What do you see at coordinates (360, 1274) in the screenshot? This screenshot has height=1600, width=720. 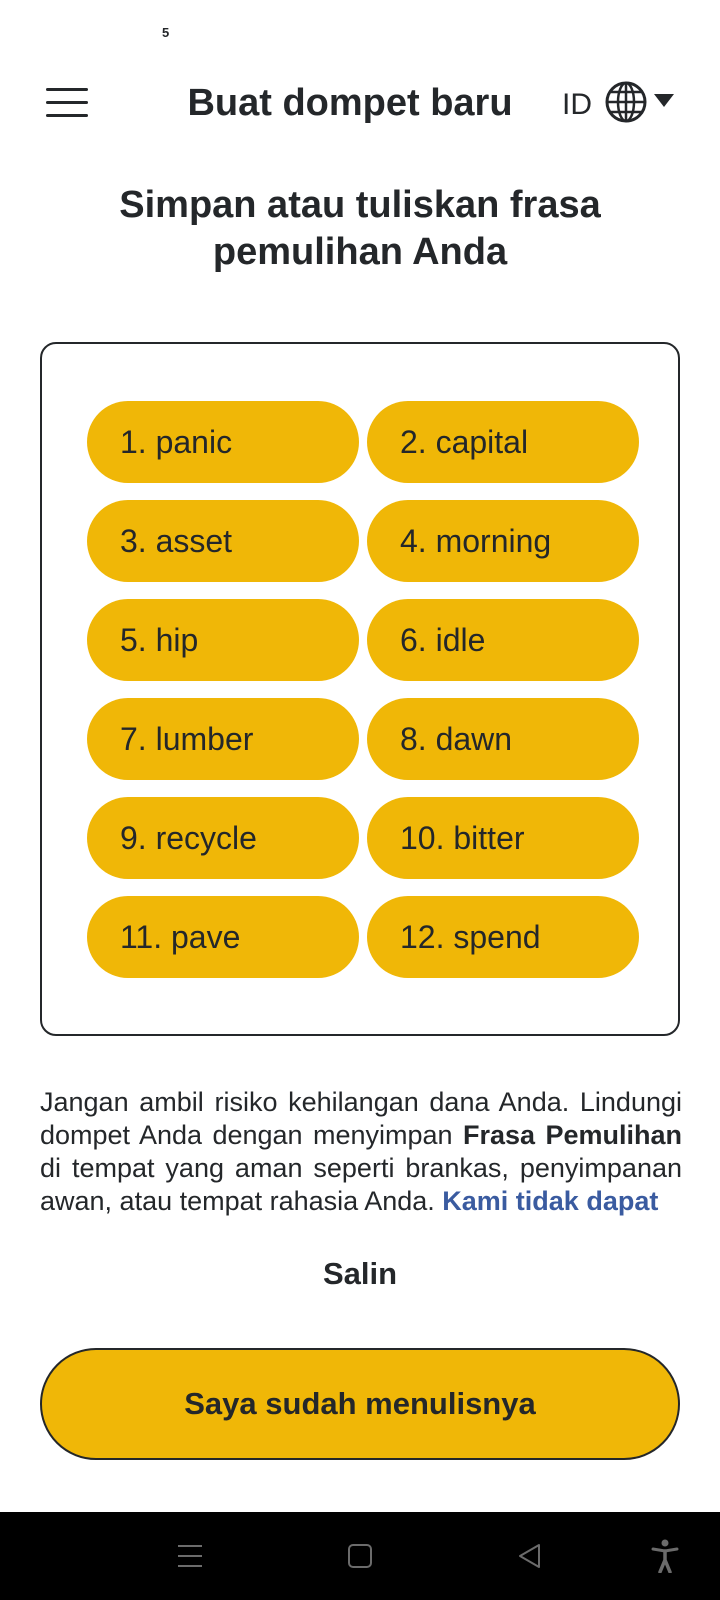 I see `copy-button: Salin` at bounding box center [360, 1274].